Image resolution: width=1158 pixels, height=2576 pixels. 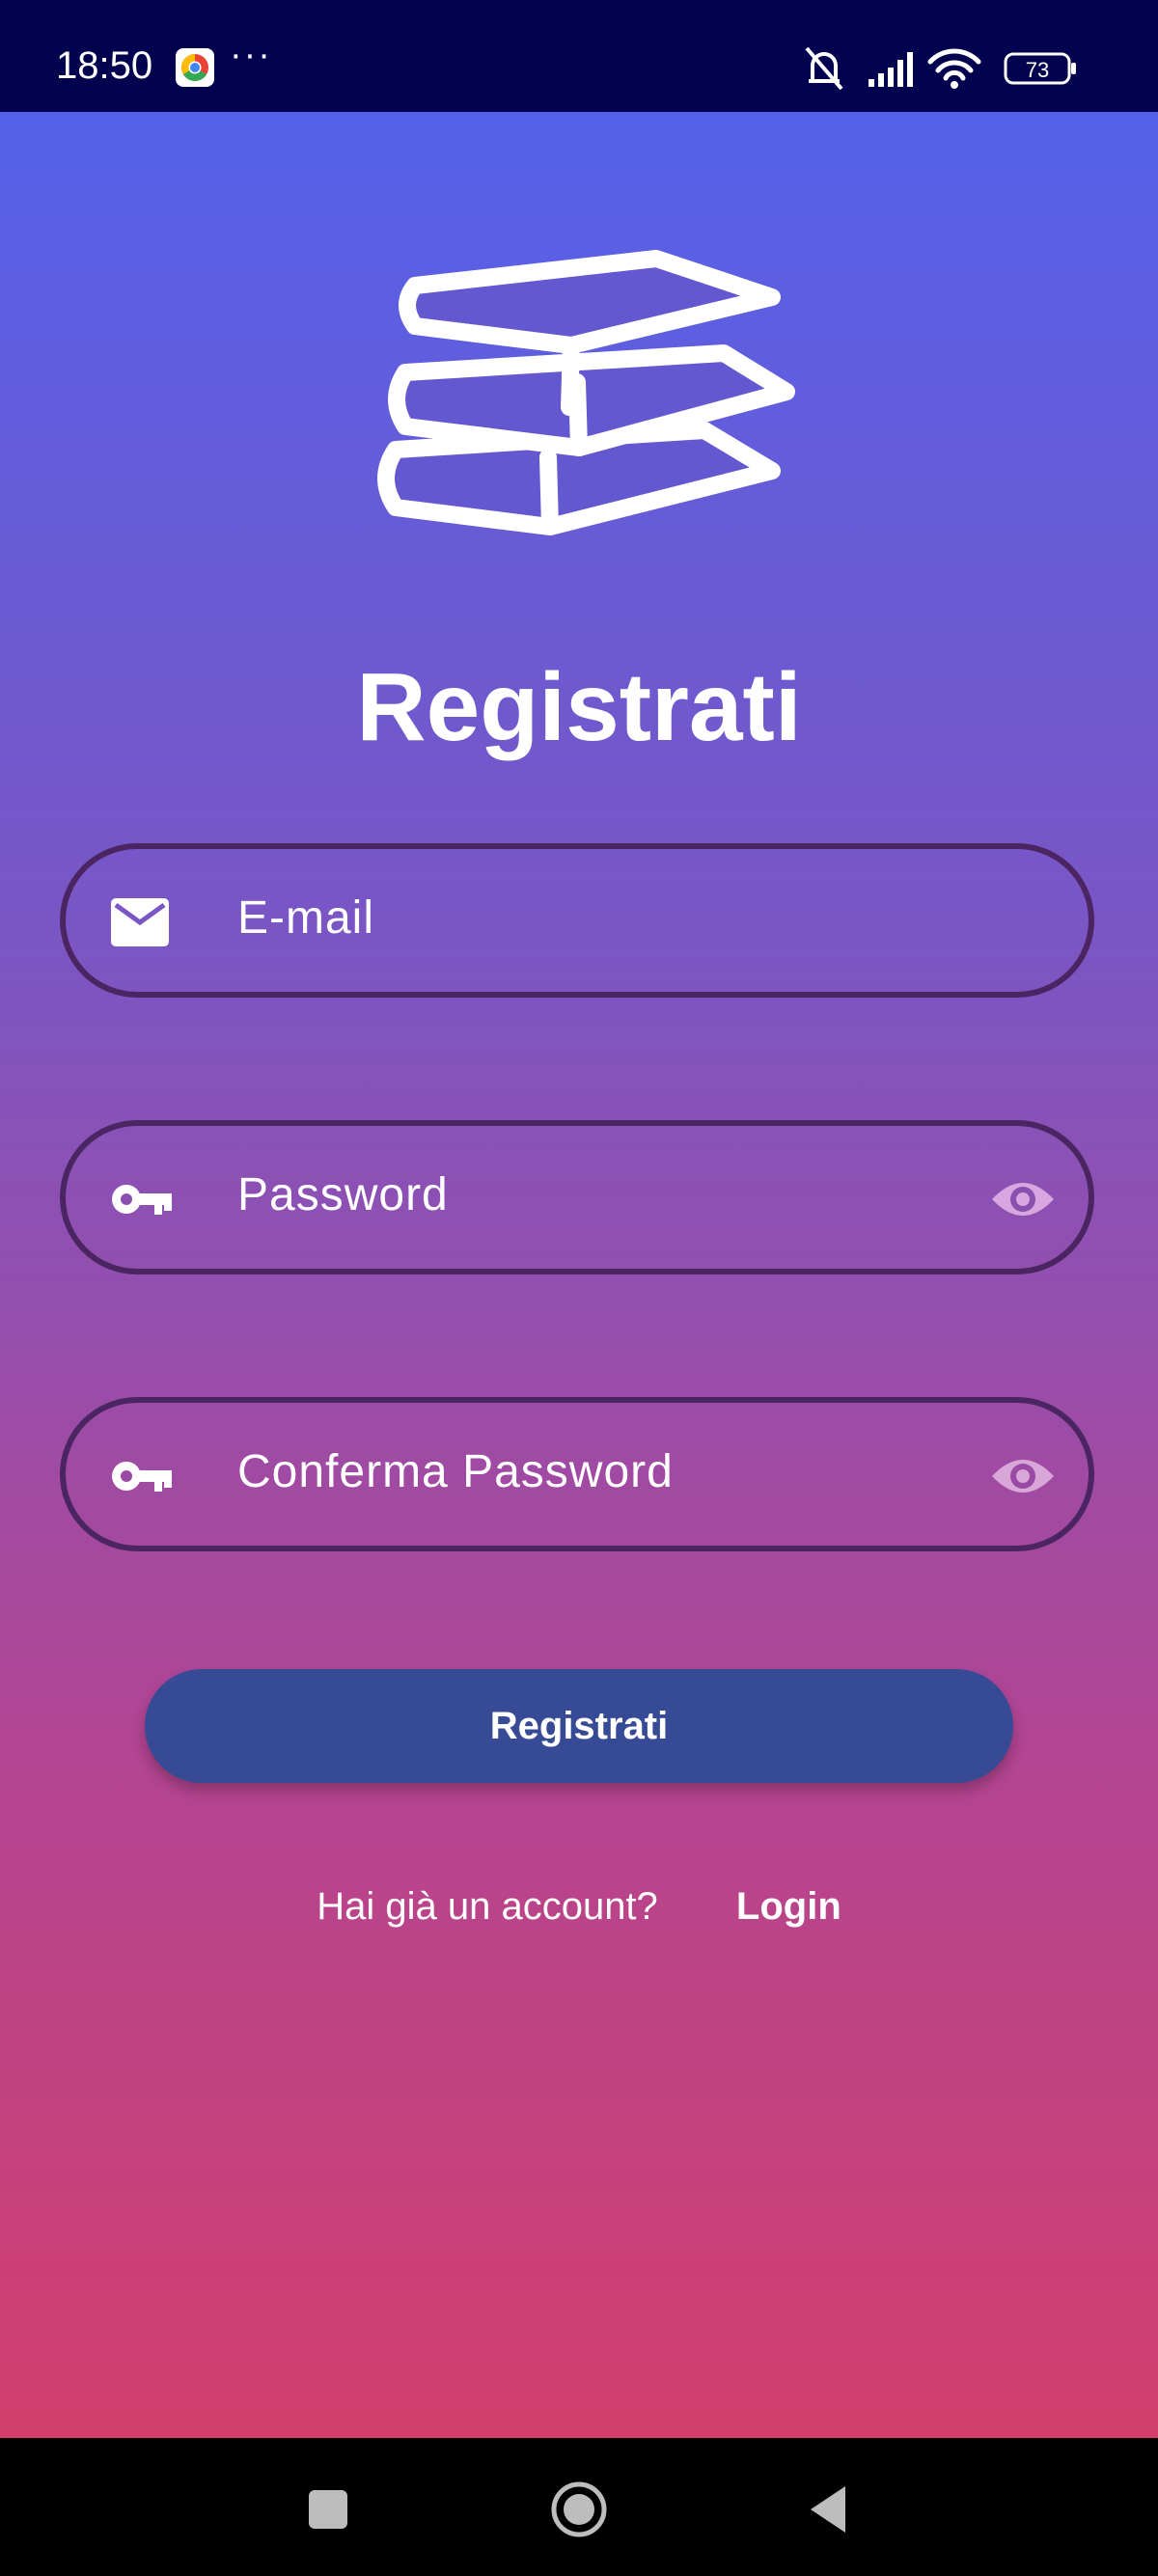 I want to click on email-placeholder: E-mail, so click(x=306, y=918).